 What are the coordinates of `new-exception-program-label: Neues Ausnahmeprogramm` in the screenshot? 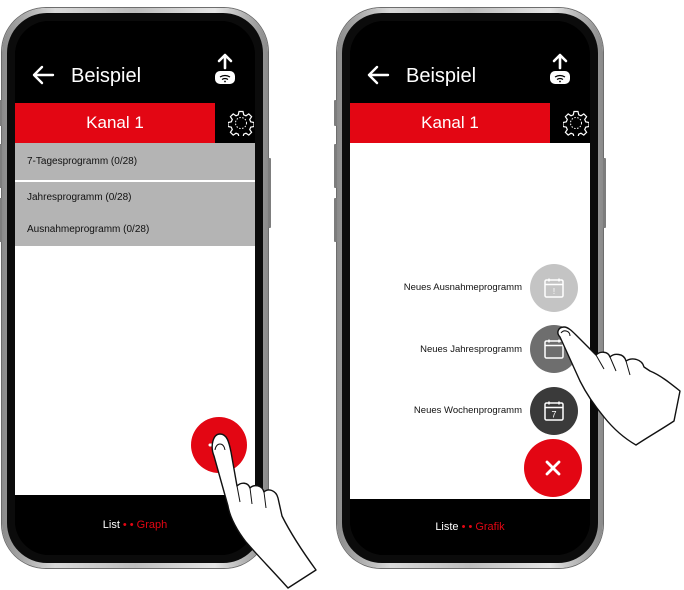 It's located at (462, 287).